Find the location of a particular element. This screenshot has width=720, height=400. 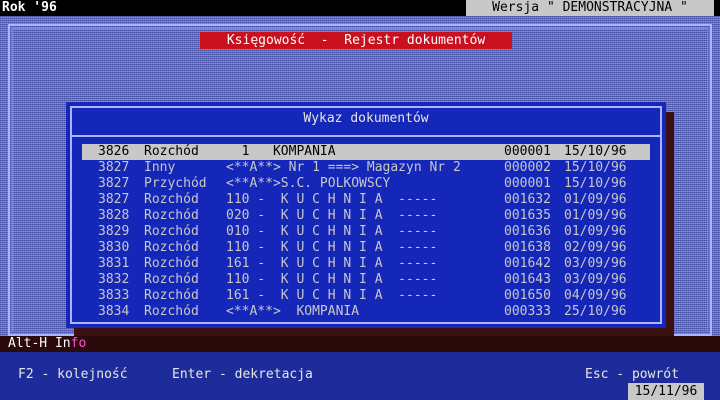

doc-id: 001635 is located at coordinates (527, 215).